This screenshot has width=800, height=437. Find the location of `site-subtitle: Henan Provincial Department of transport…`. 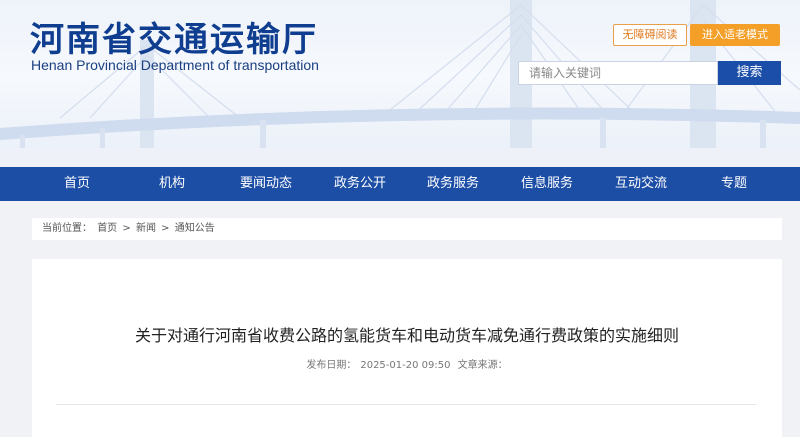

site-subtitle: Henan Provincial Department of transport… is located at coordinates (175, 65).